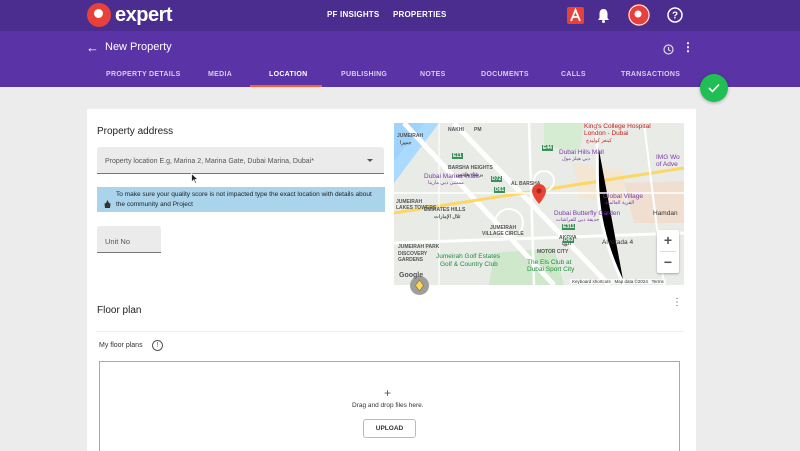  Describe the element at coordinates (587, 213) in the screenshot. I see `poi-butterfly-garden: Dubai Butterfly Garden` at that location.